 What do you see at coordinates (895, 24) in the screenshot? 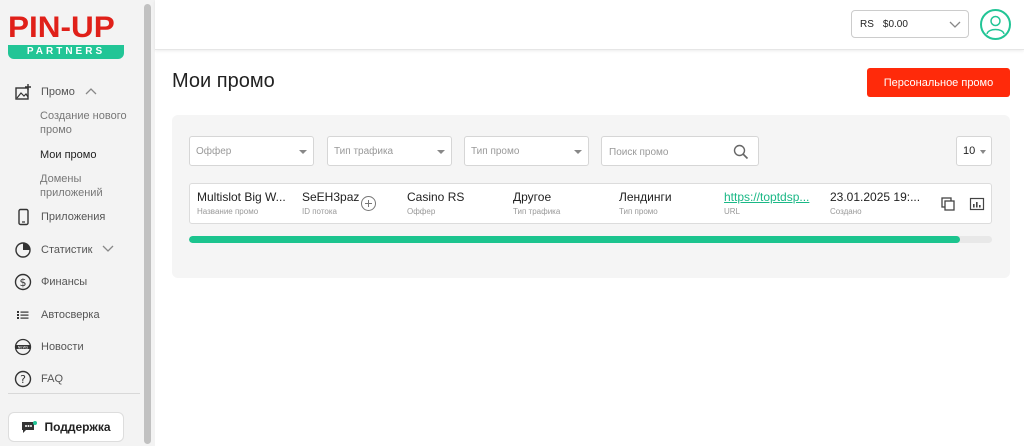
I see `balance-amount: $0.00` at bounding box center [895, 24].